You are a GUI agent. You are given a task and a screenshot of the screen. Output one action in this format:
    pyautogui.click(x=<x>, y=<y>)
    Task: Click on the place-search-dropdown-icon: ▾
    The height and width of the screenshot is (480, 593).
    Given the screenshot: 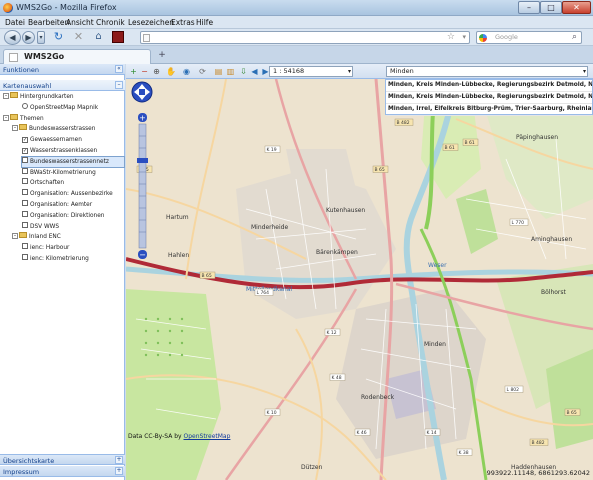 What is the action you would take?
    pyautogui.click(x=584, y=71)
    